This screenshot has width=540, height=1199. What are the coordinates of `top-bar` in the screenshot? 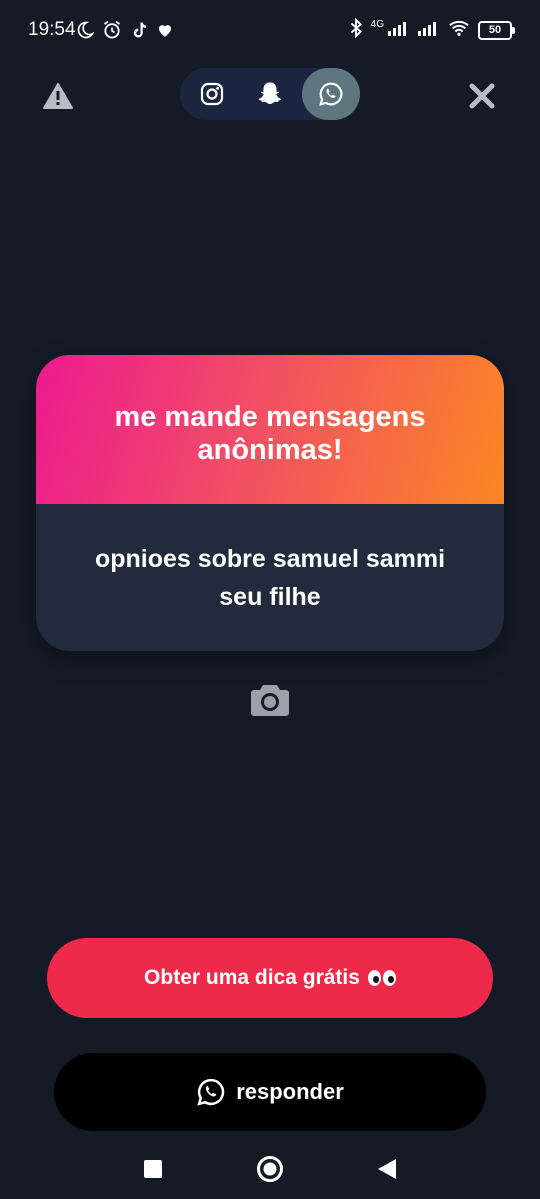 It's located at (270, 94).